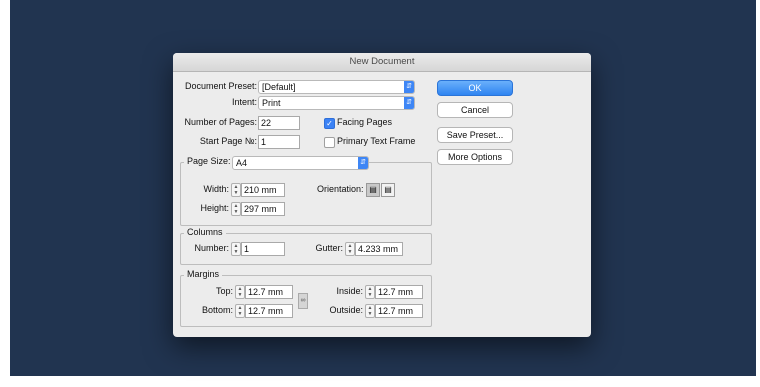 The image size is (760, 387). What do you see at coordinates (349, 291) in the screenshot?
I see `margin-inside-label: Inside:` at bounding box center [349, 291].